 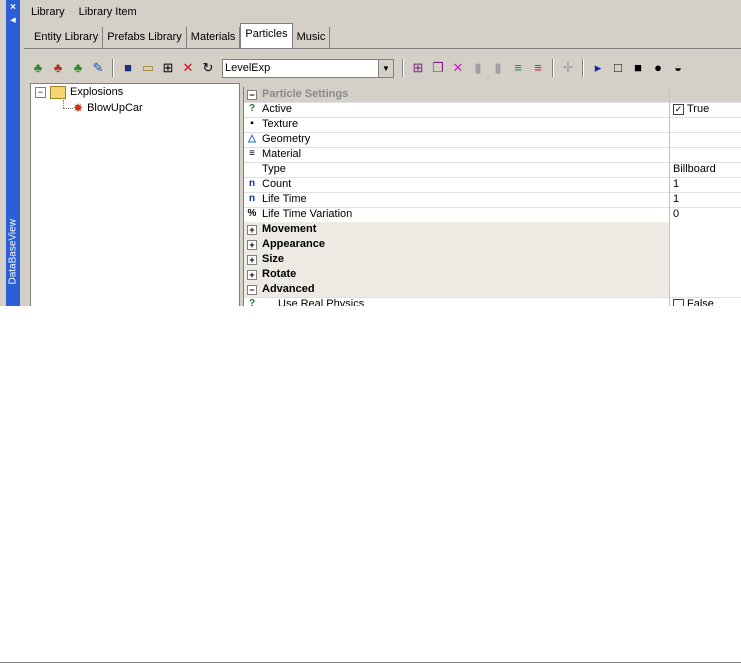 What do you see at coordinates (289, 229) in the screenshot?
I see `section-label: Movement` at bounding box center [289, 229].